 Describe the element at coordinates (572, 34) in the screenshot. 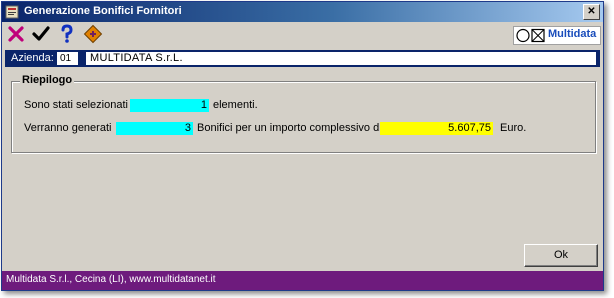

I see `brand-name: Multidata` at that location.